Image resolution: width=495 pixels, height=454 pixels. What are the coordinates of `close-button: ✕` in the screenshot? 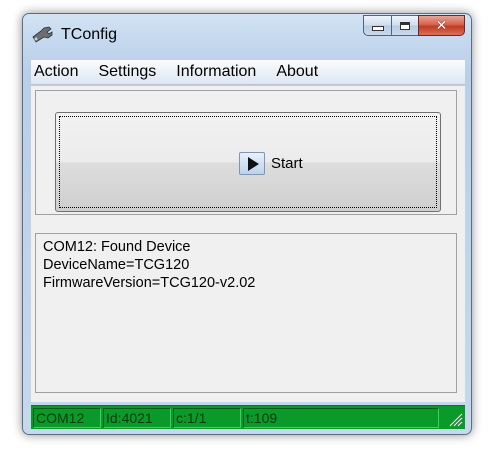 It's located at (441, 25).